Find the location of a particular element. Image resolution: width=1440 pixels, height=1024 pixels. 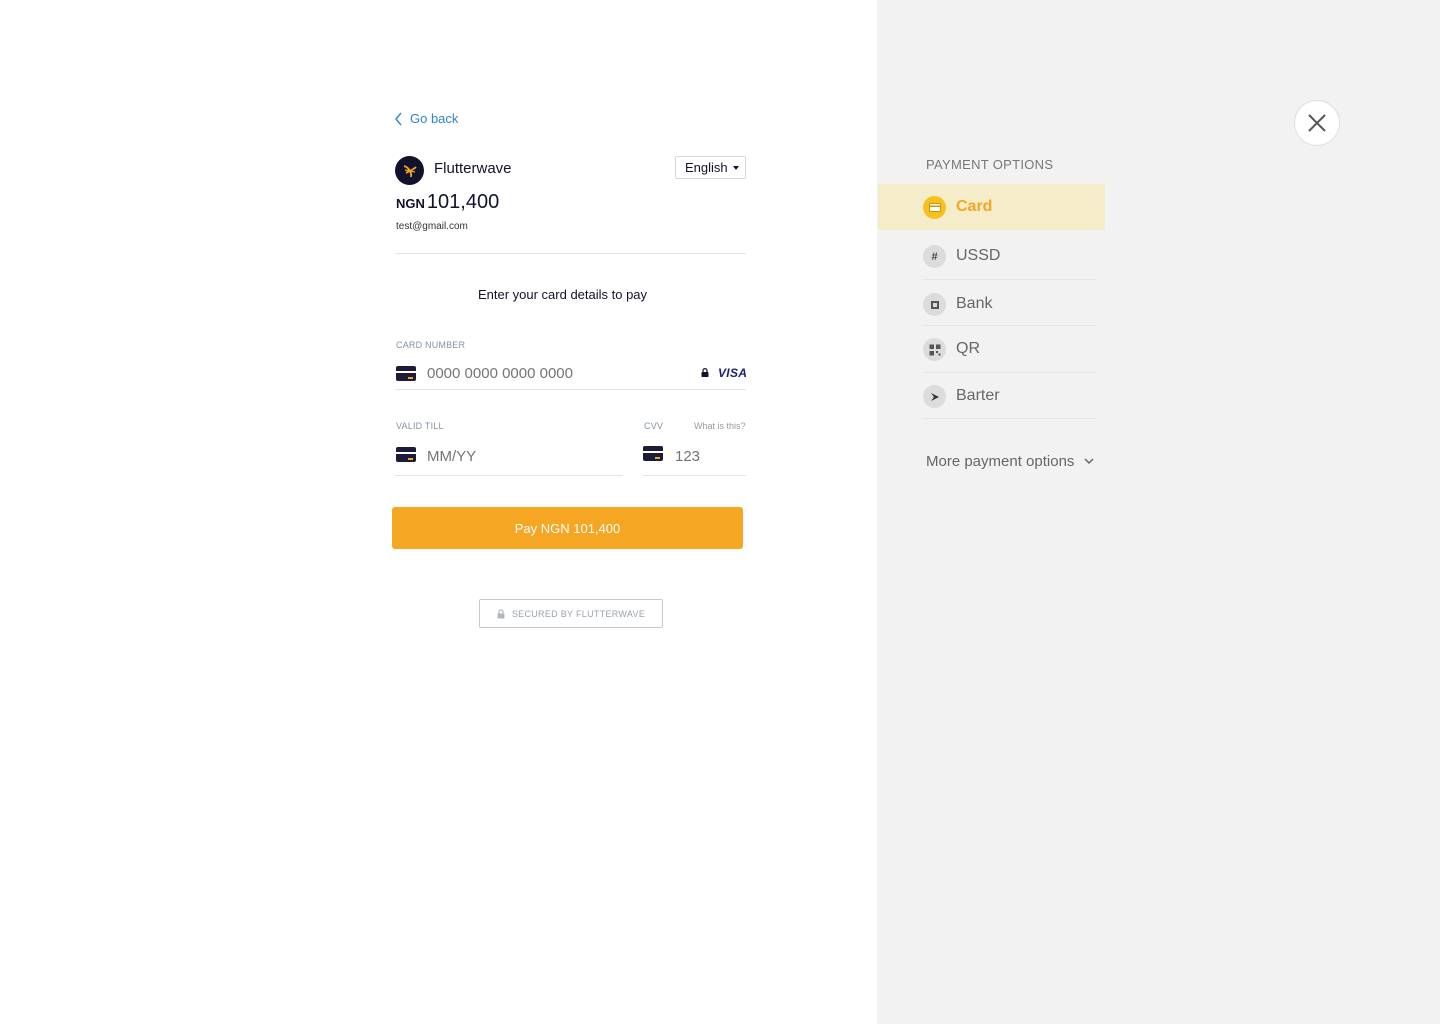

more-payment-options-toggle: More payment options is located at coordinates (1010, 461).